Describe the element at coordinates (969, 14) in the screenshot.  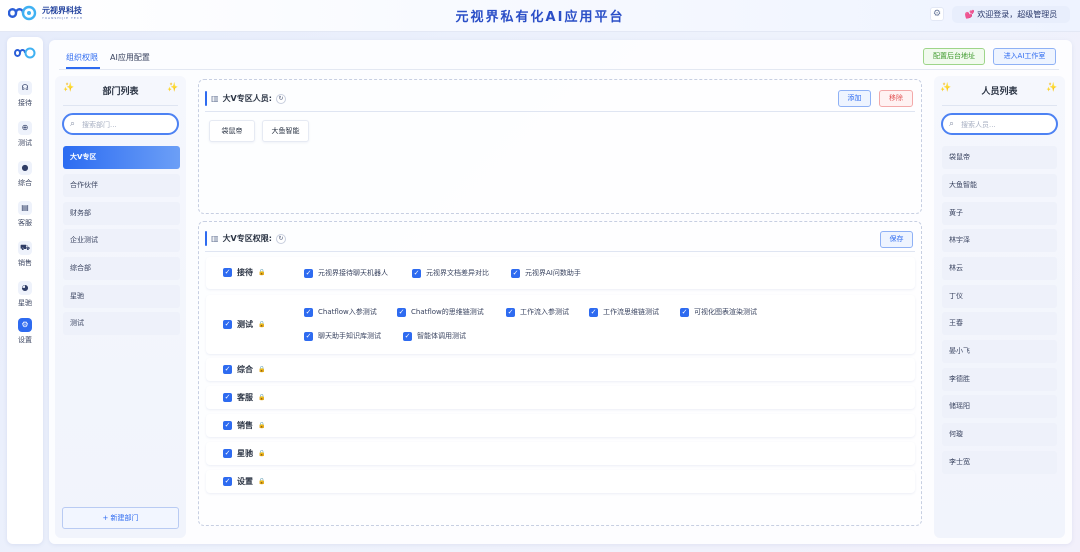
I see `heart-icon: 💕` at that location.